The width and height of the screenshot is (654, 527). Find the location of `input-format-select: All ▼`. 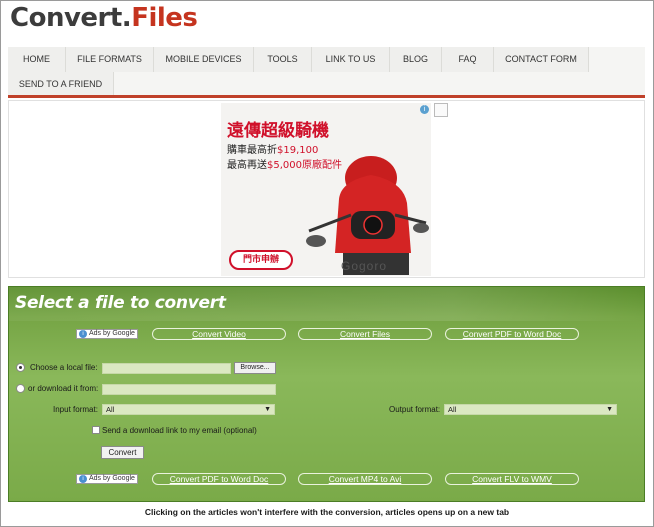

input-format-select: All ▼ is located at coordinates (188, 409).